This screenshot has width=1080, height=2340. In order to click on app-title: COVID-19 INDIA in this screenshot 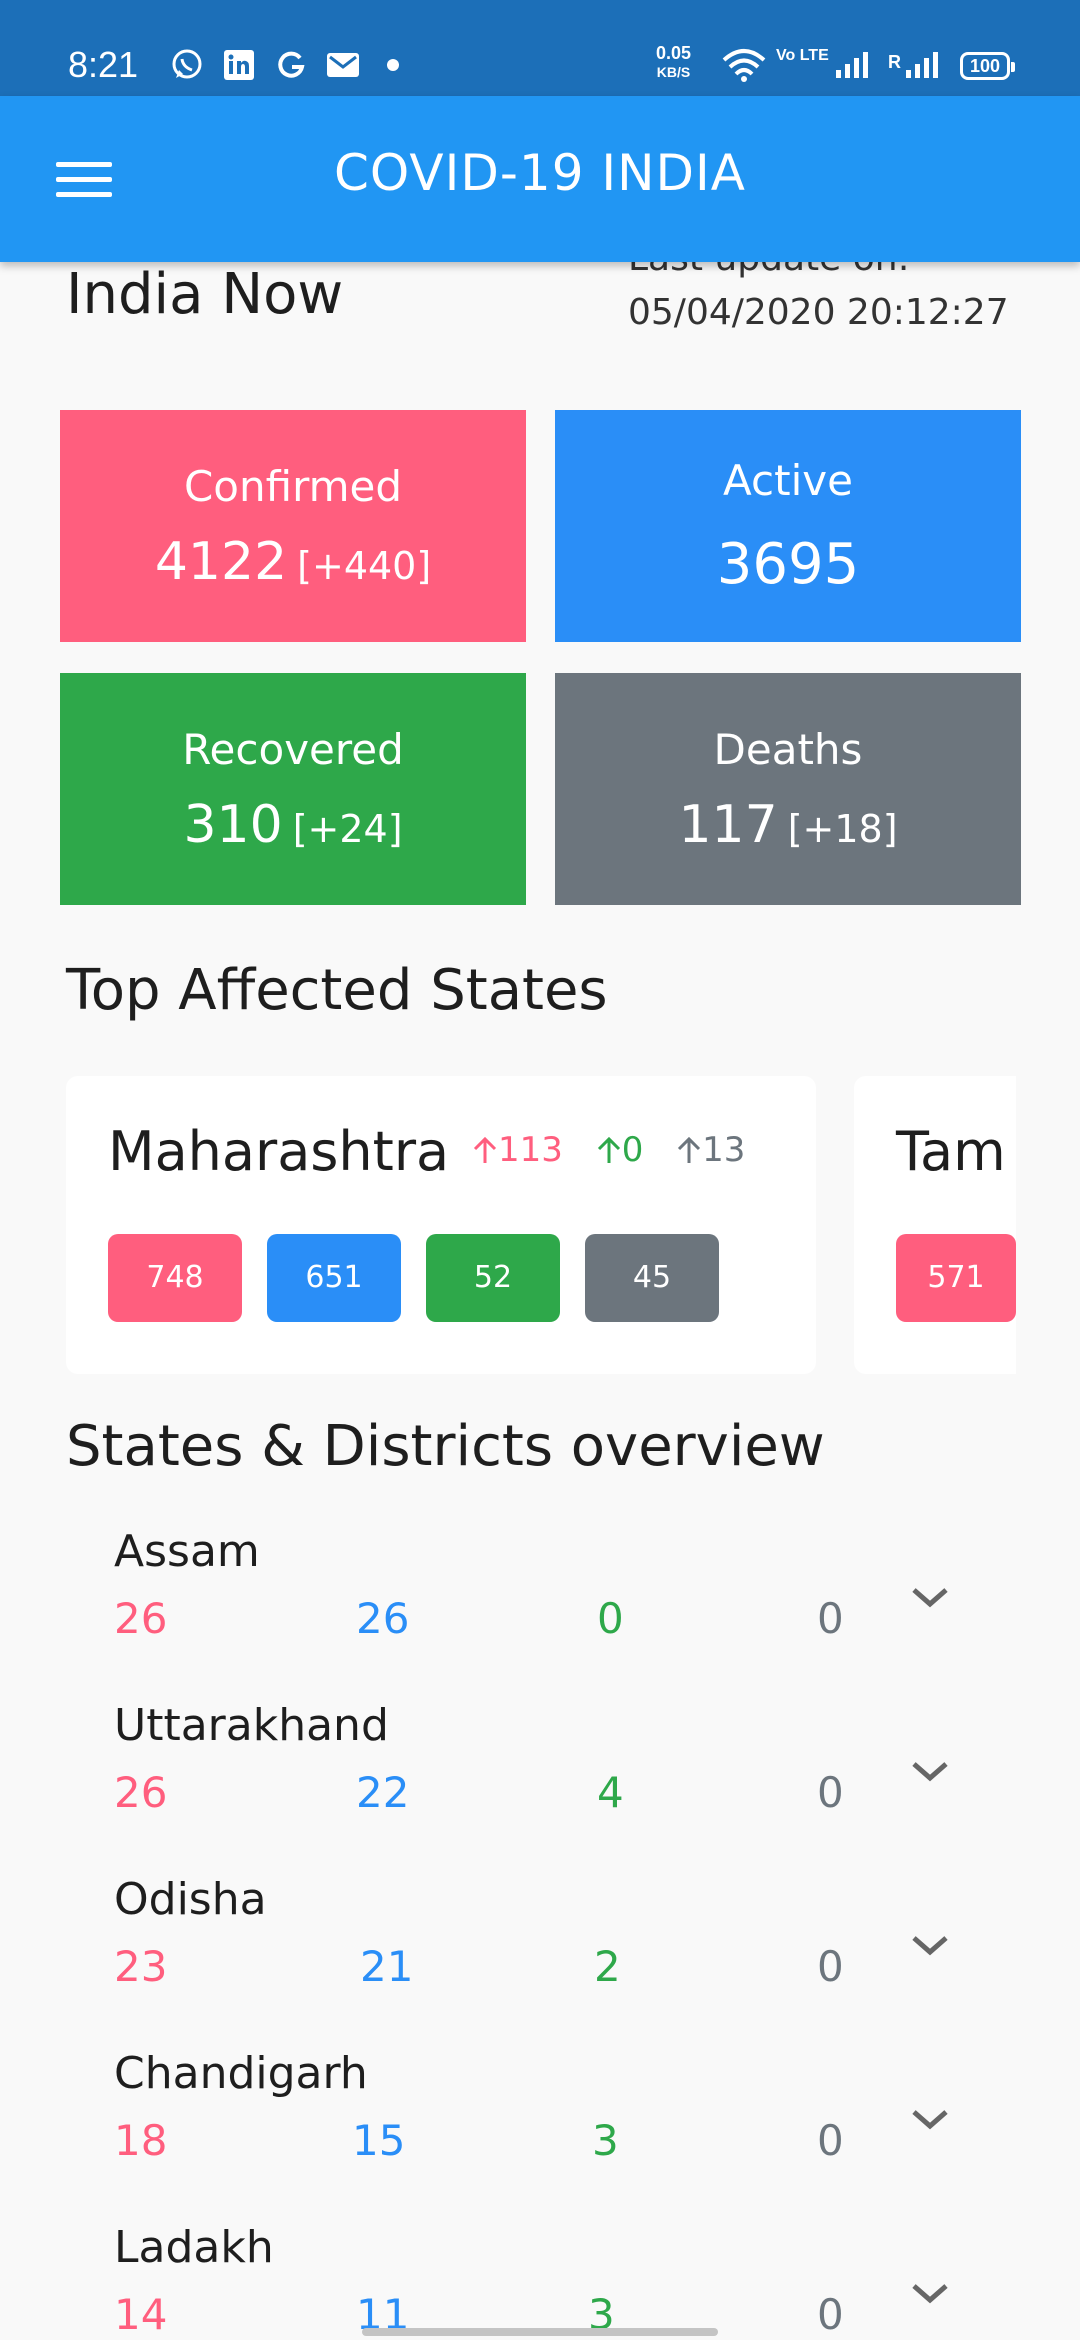, I will do `click(540, 173)`.